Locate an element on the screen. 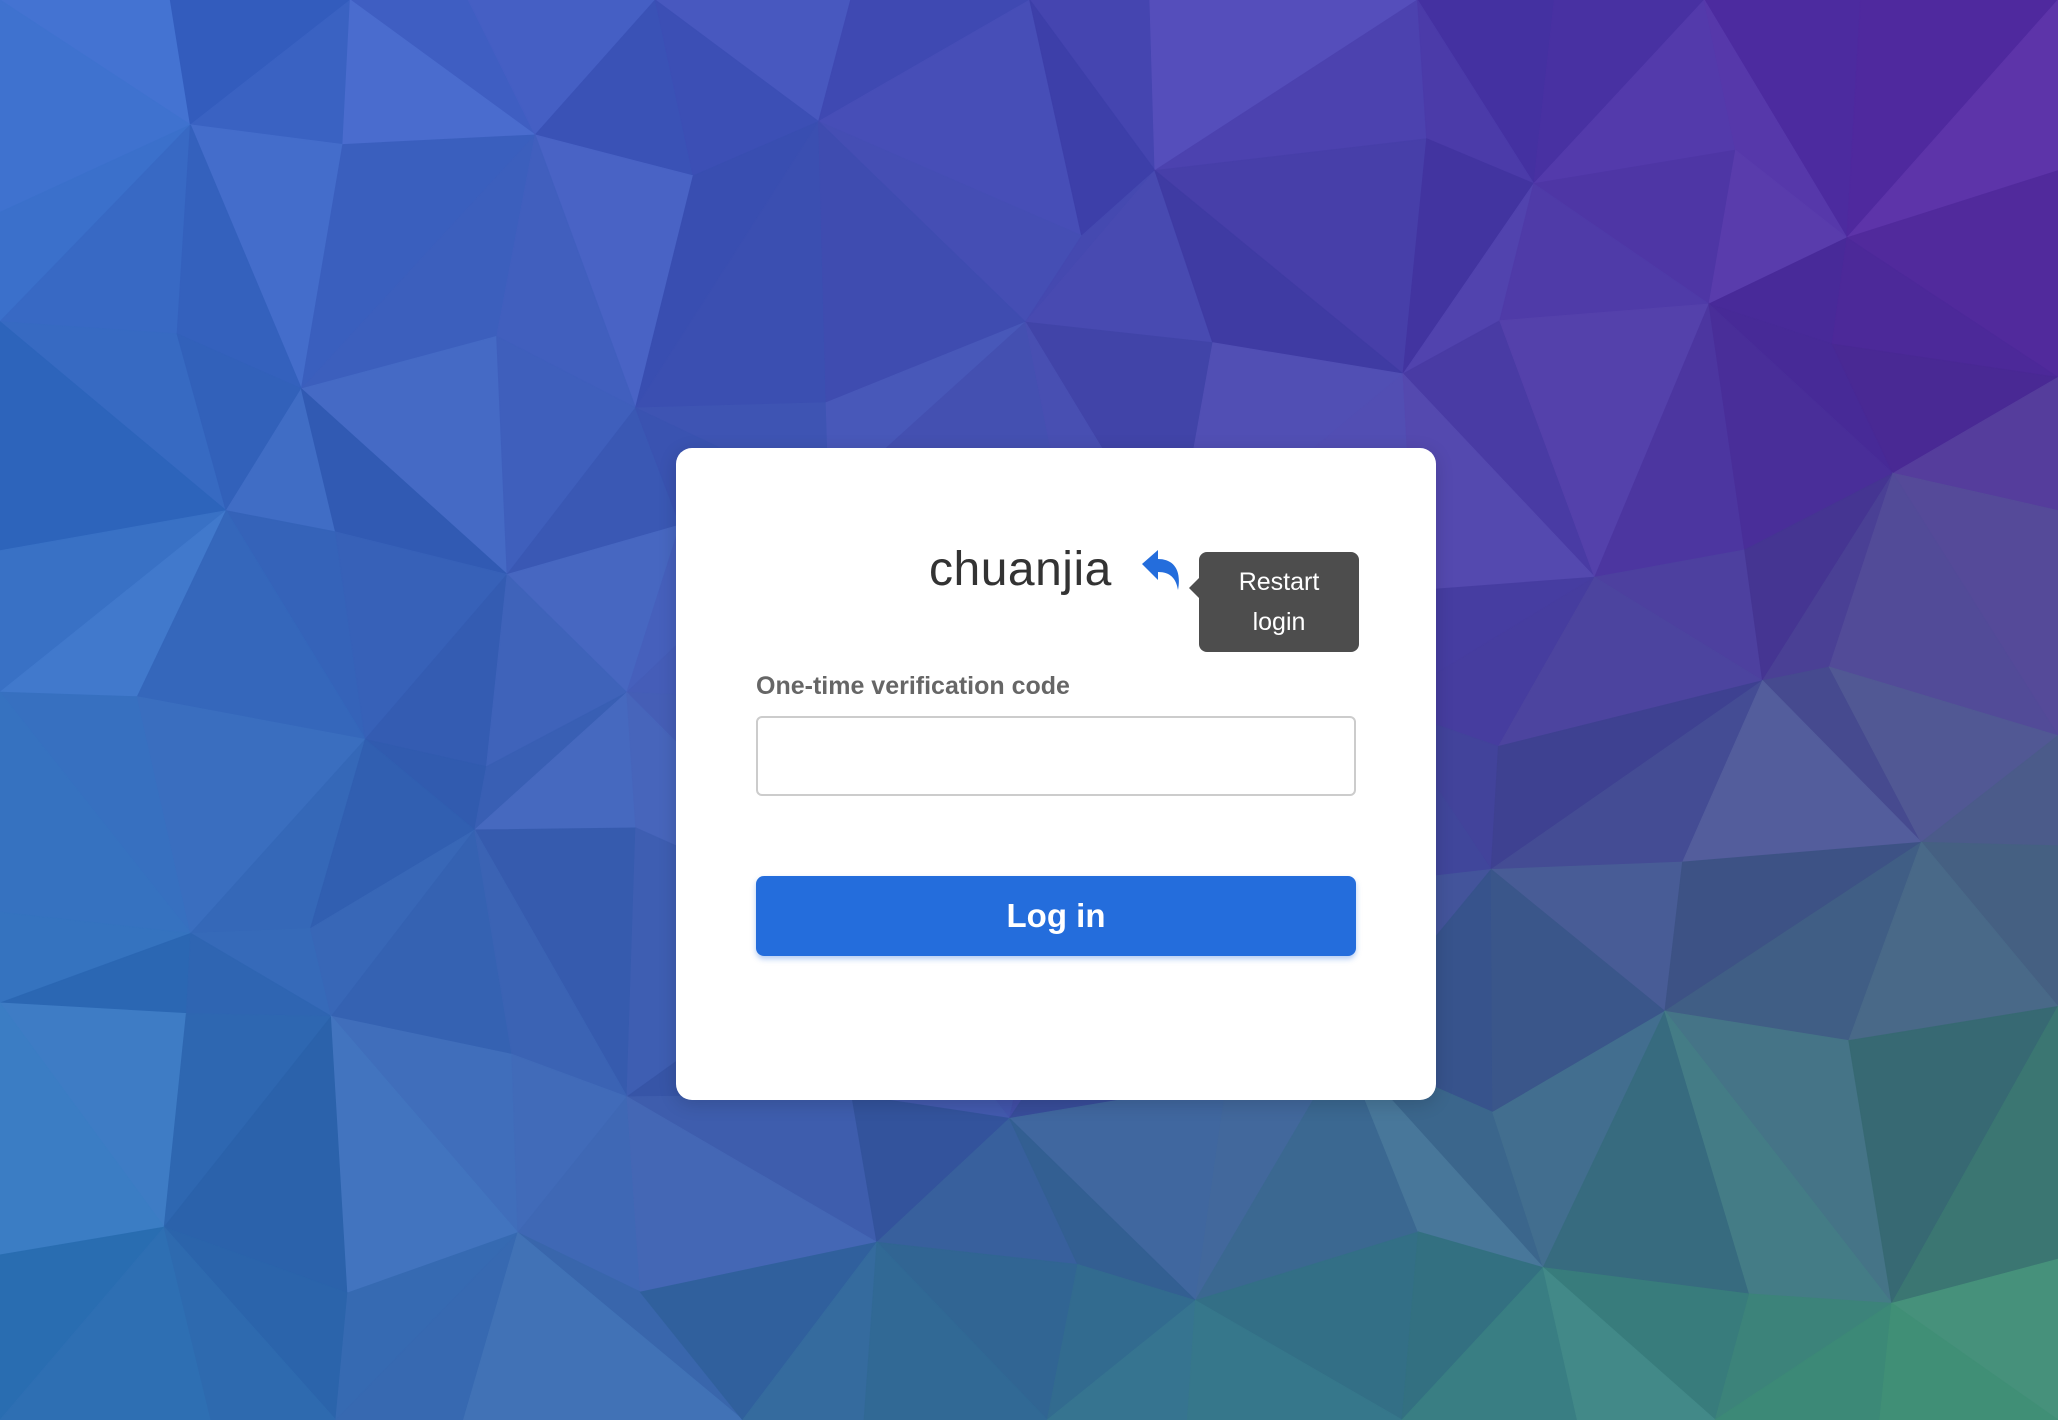 The image size is (2058, 1420). restart-login-tooltip: Restart login is located at coordinates (1274, 602).